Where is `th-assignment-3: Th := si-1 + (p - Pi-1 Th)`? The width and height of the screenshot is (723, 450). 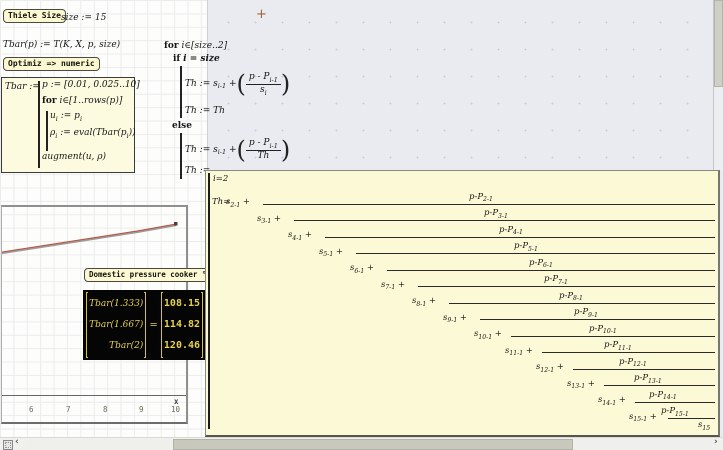
th-assignment-3: Th := si-1 + (p - Pi-1 Th) is located at coordinates (237, 150).